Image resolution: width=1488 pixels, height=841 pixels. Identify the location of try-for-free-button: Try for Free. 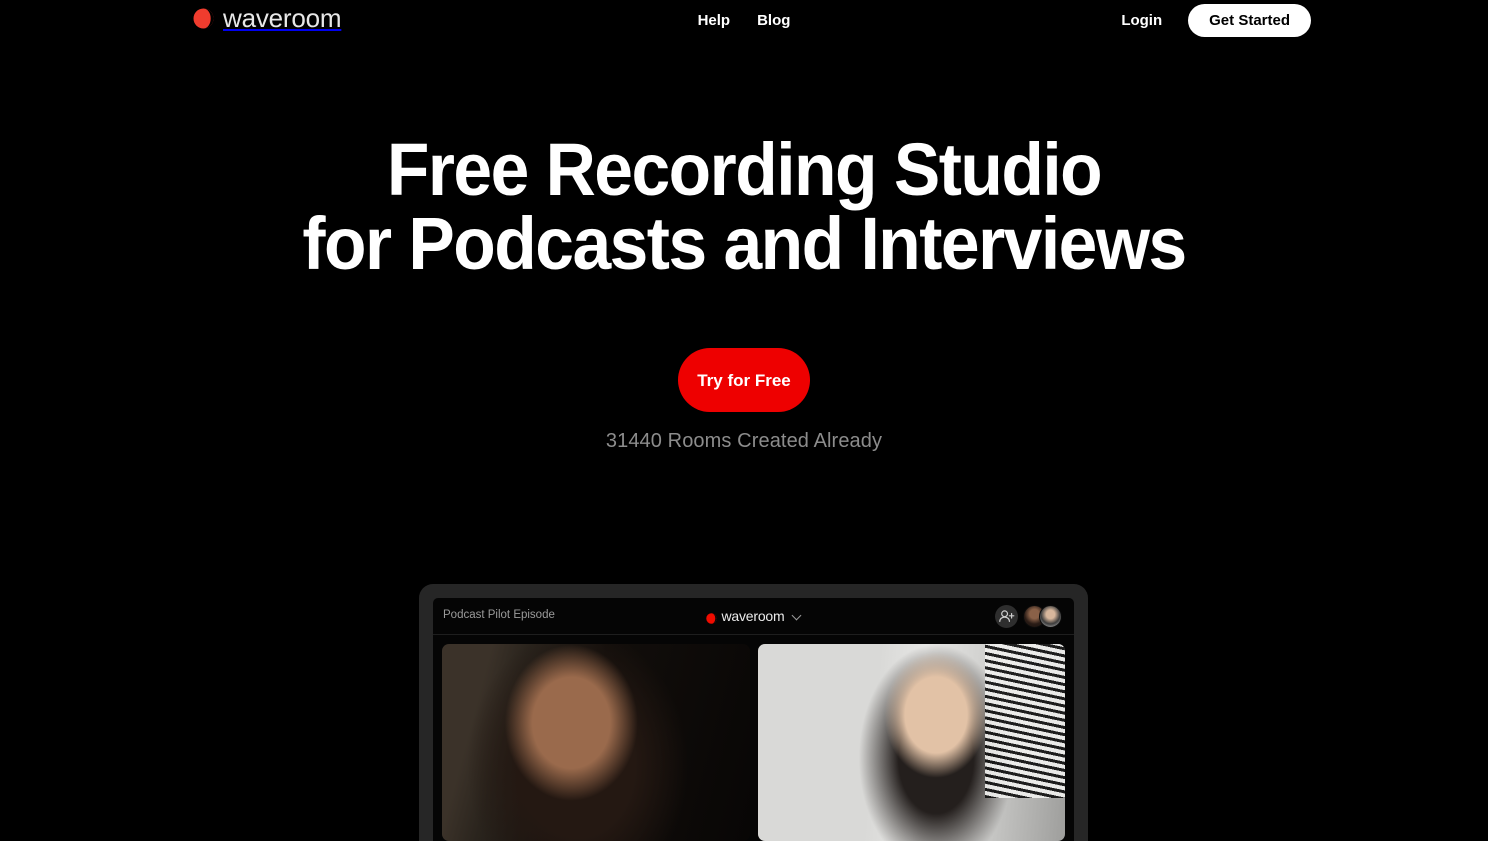
(744, 380).